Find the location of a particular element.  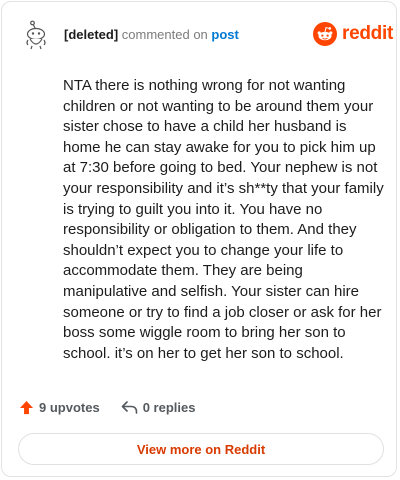

post-link: post is located at coordinates (224, 34).